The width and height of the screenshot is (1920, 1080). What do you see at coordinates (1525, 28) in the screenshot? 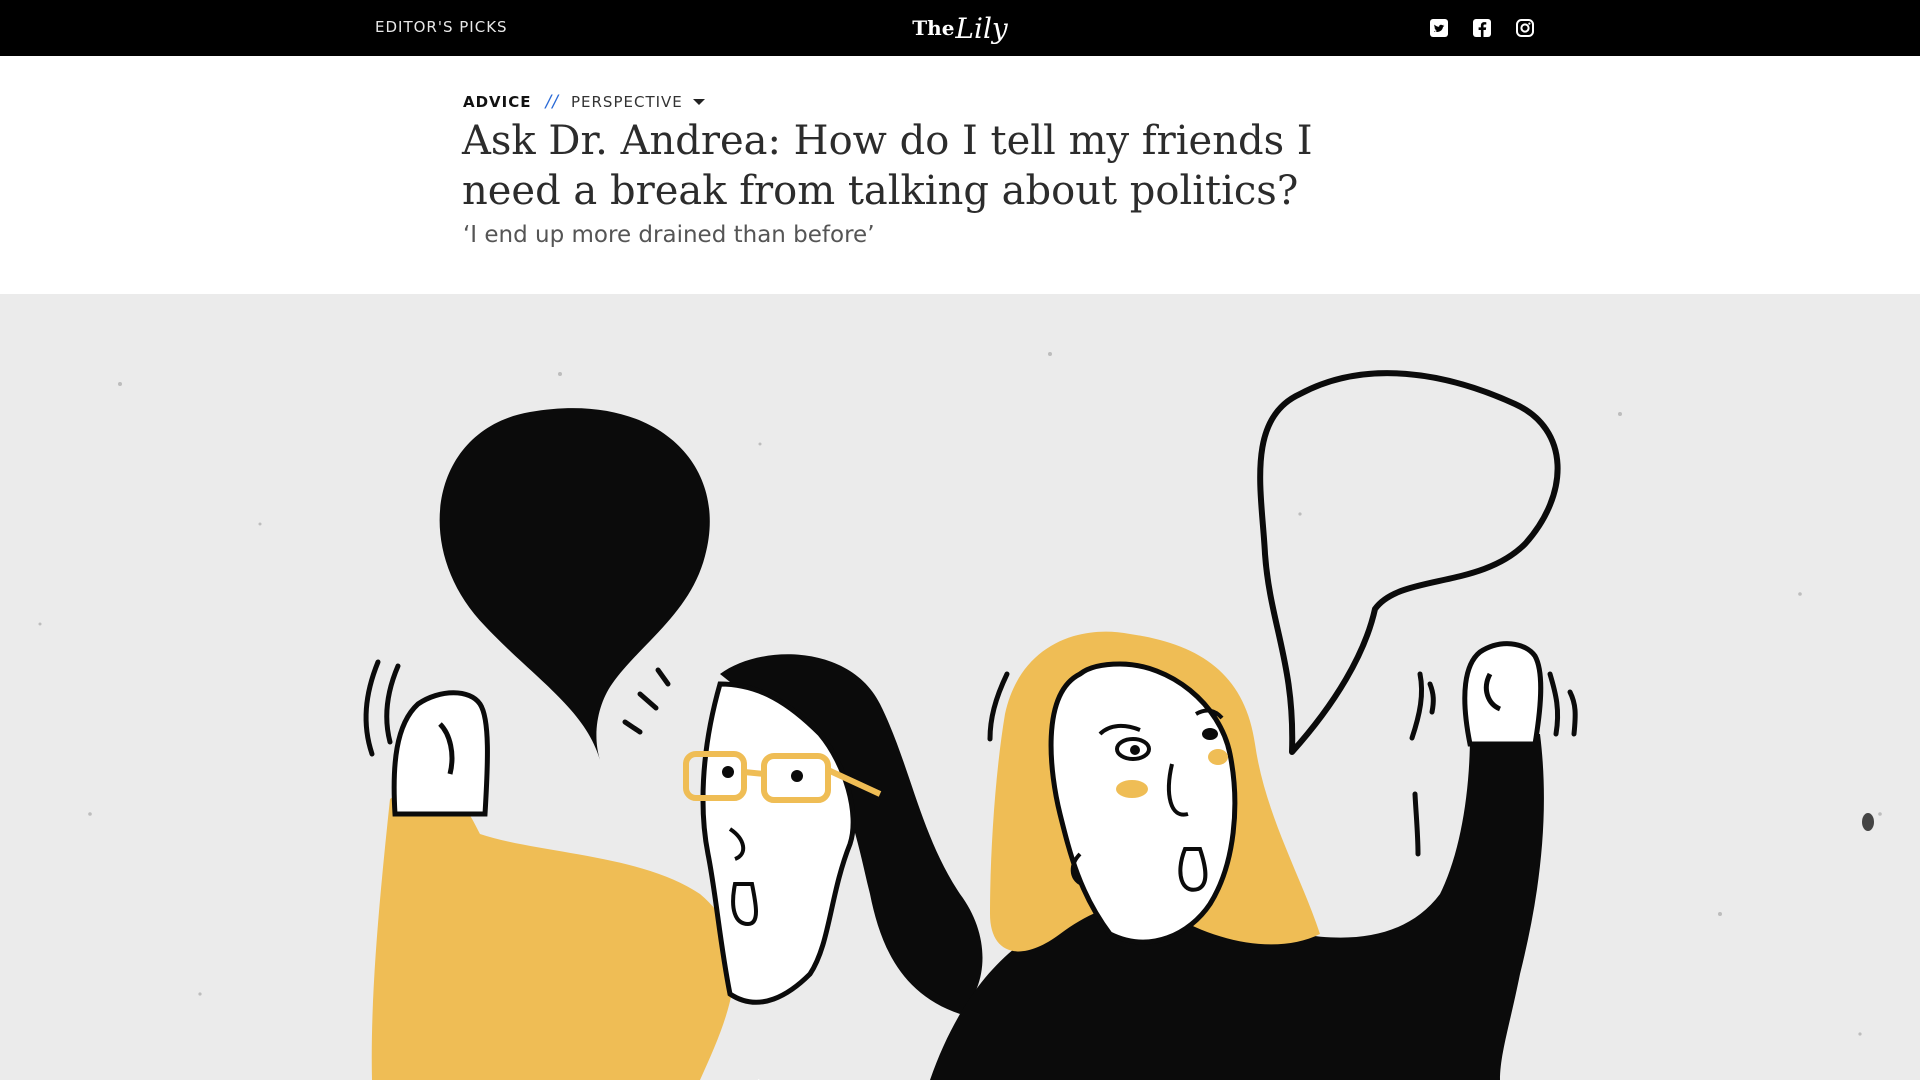
I see `instagram-icon` at bounding box center [1525, 28].